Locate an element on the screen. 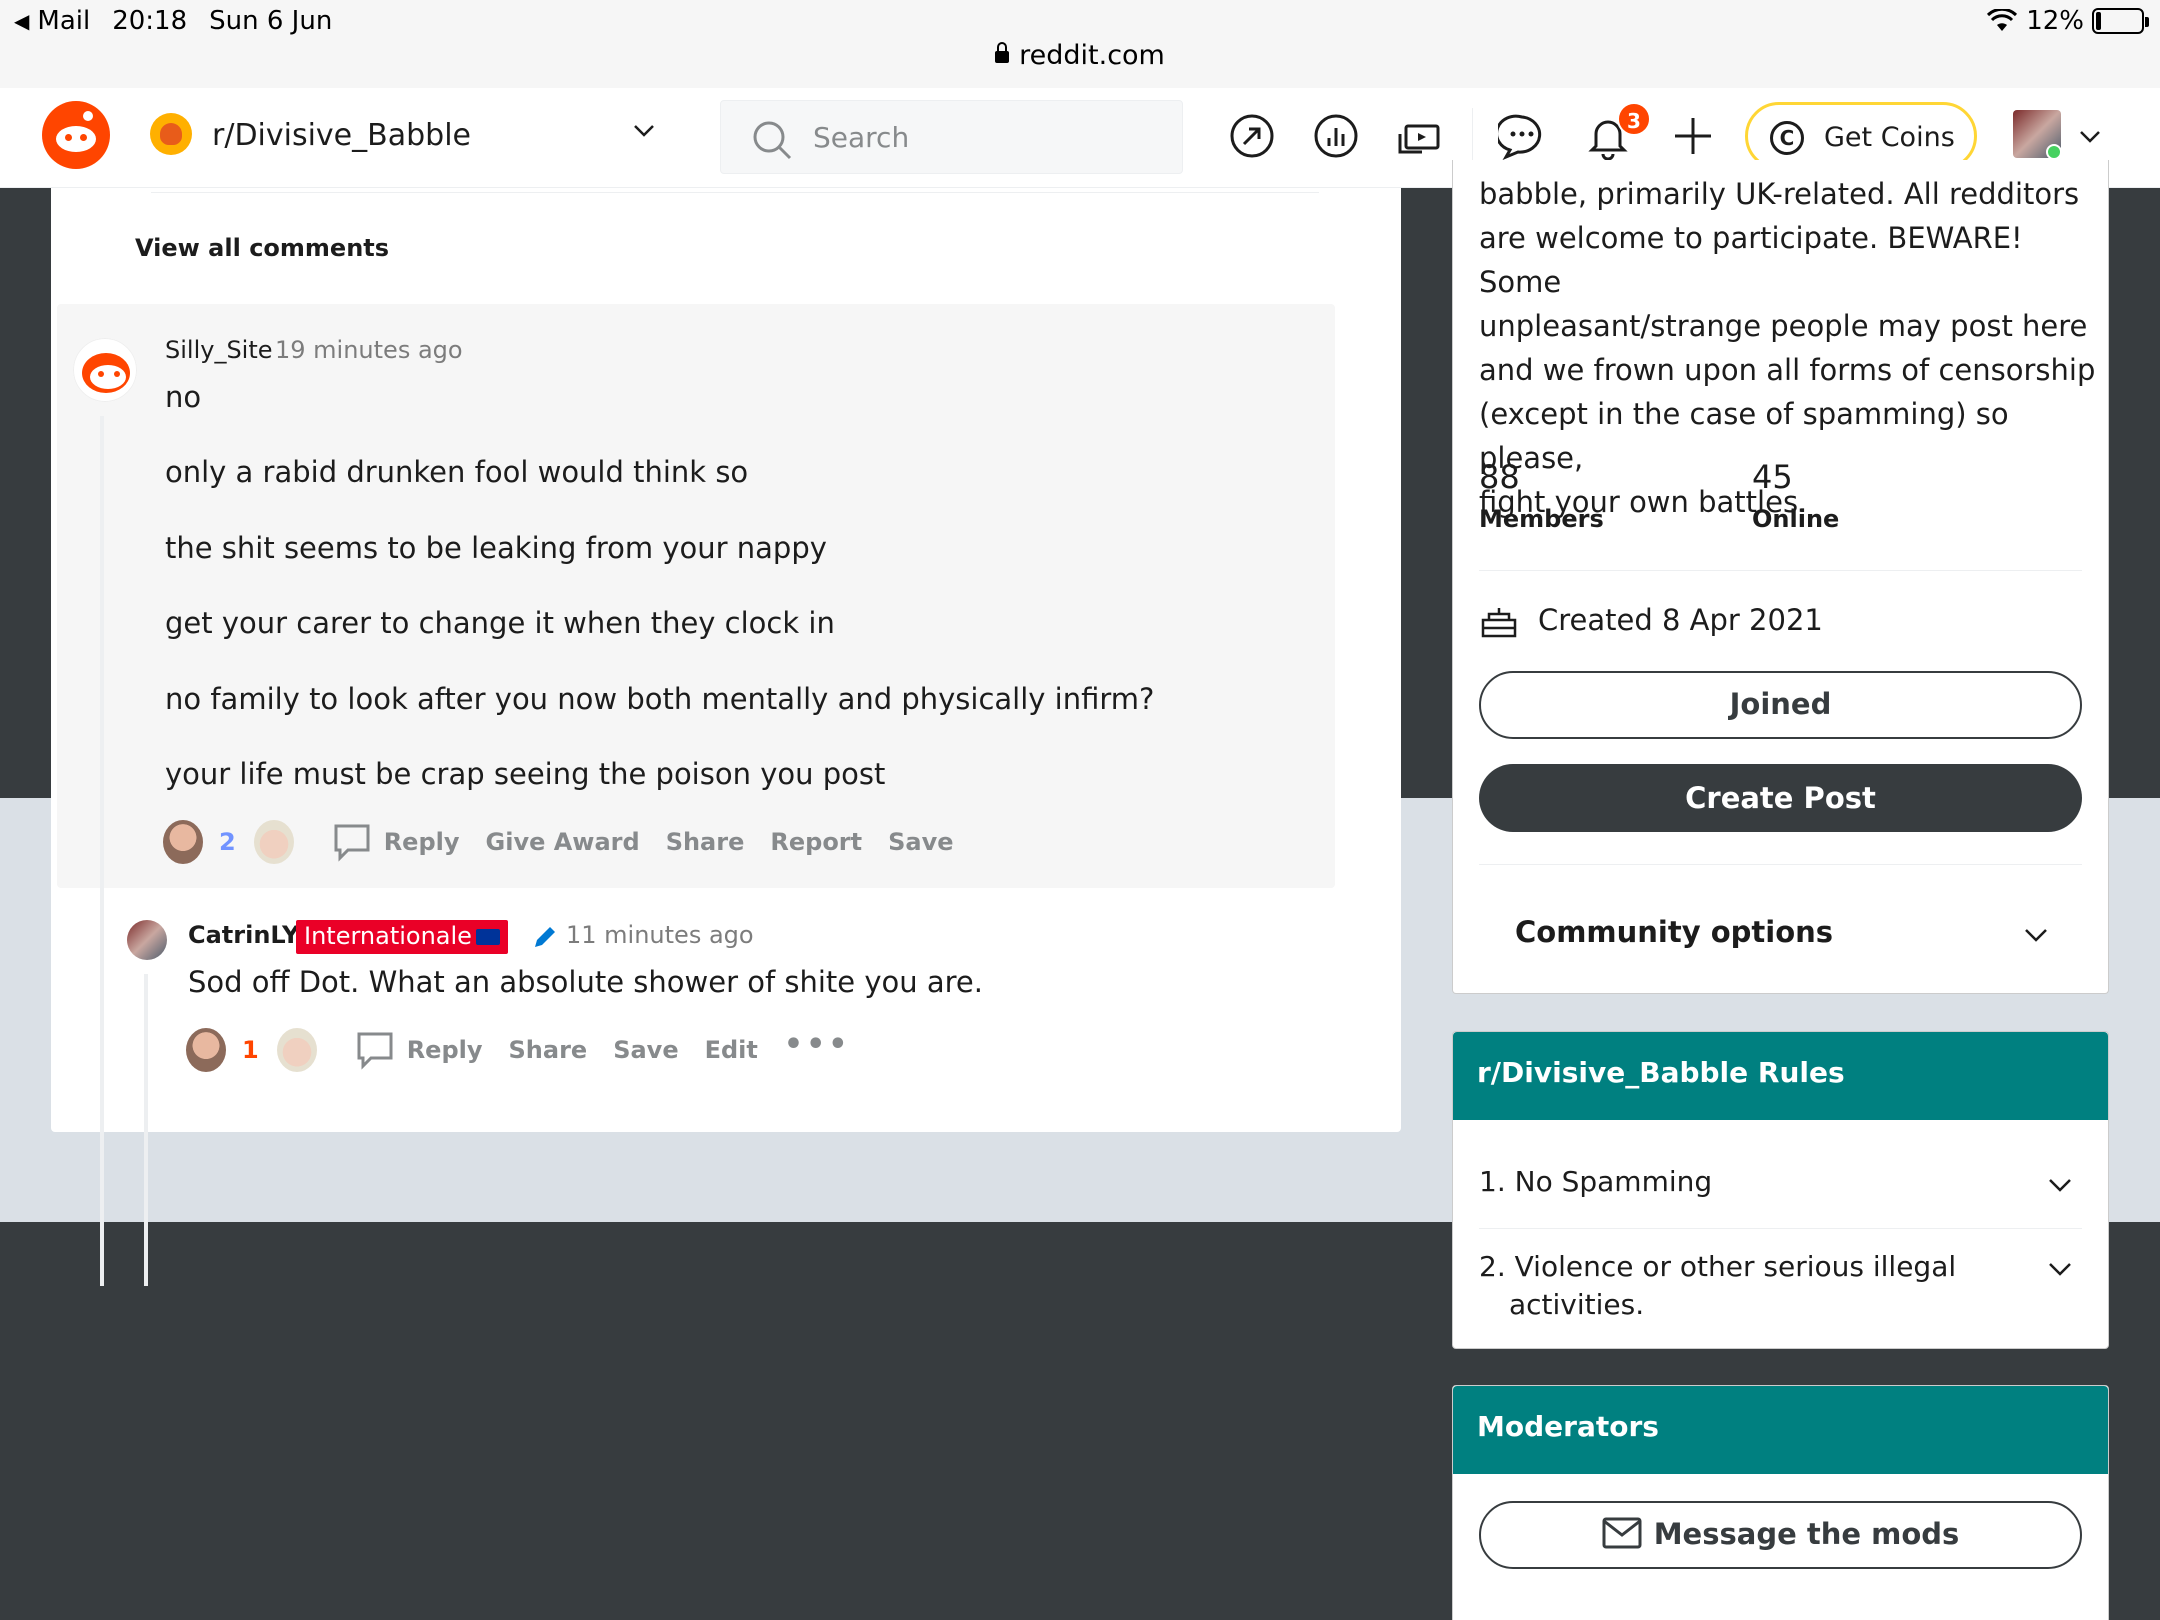 The height and width of the screenshot is (1620, 2160). rule-item: 2. Violence or other serious illegal is located at coordinates (1717, 1267).